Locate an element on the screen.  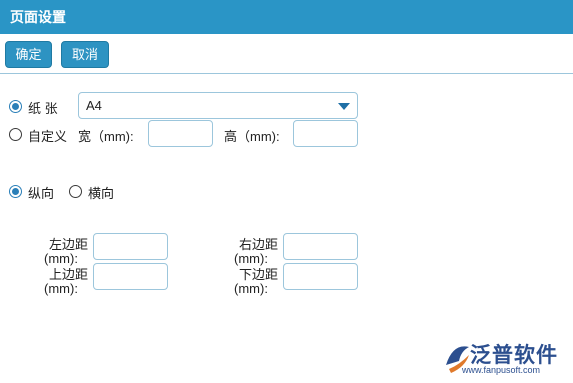
height-input is located at coordinates (325, 133).